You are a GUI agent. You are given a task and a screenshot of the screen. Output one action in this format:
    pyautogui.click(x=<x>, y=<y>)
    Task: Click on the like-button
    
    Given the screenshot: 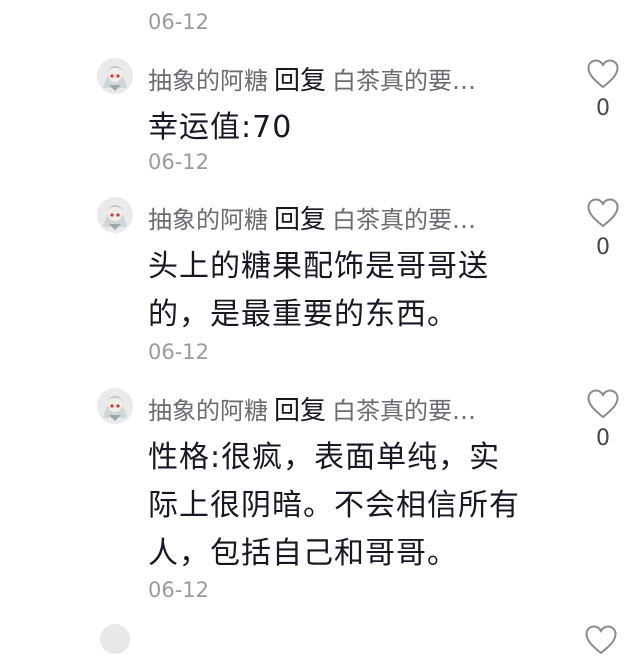 What is the action you would take?
    pyautogui.click(x=601, y=642)
    